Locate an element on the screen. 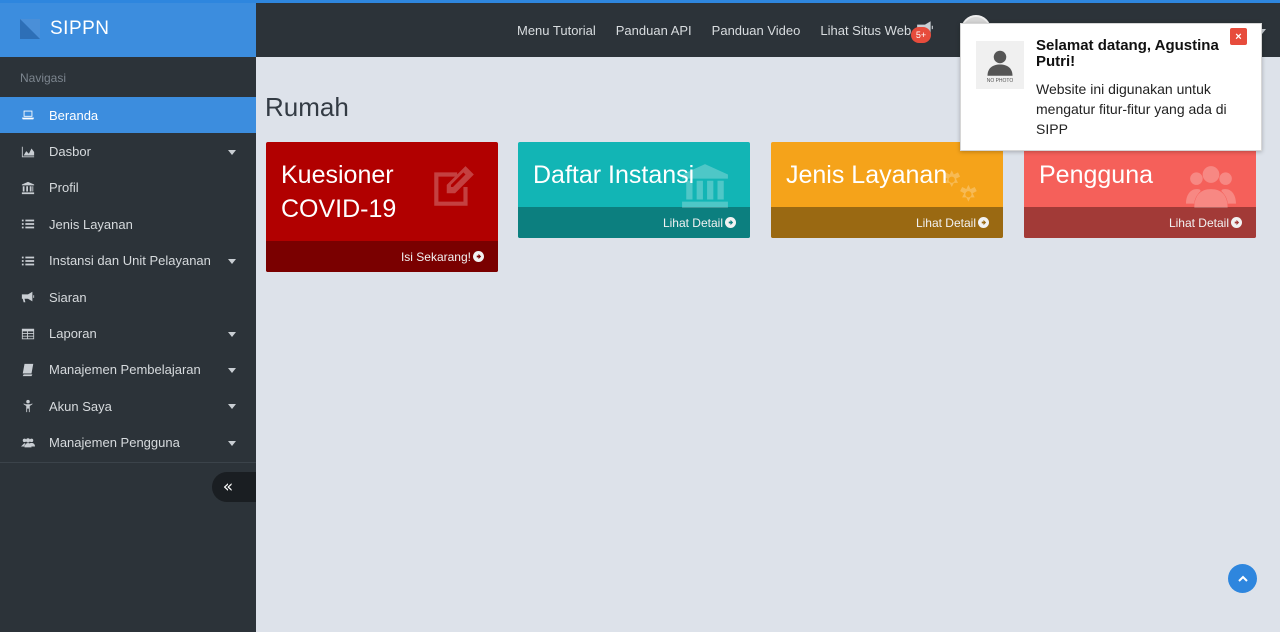 The image size is (1280, 632). brand-name: SIPPN is located at coordinates (80, 28).